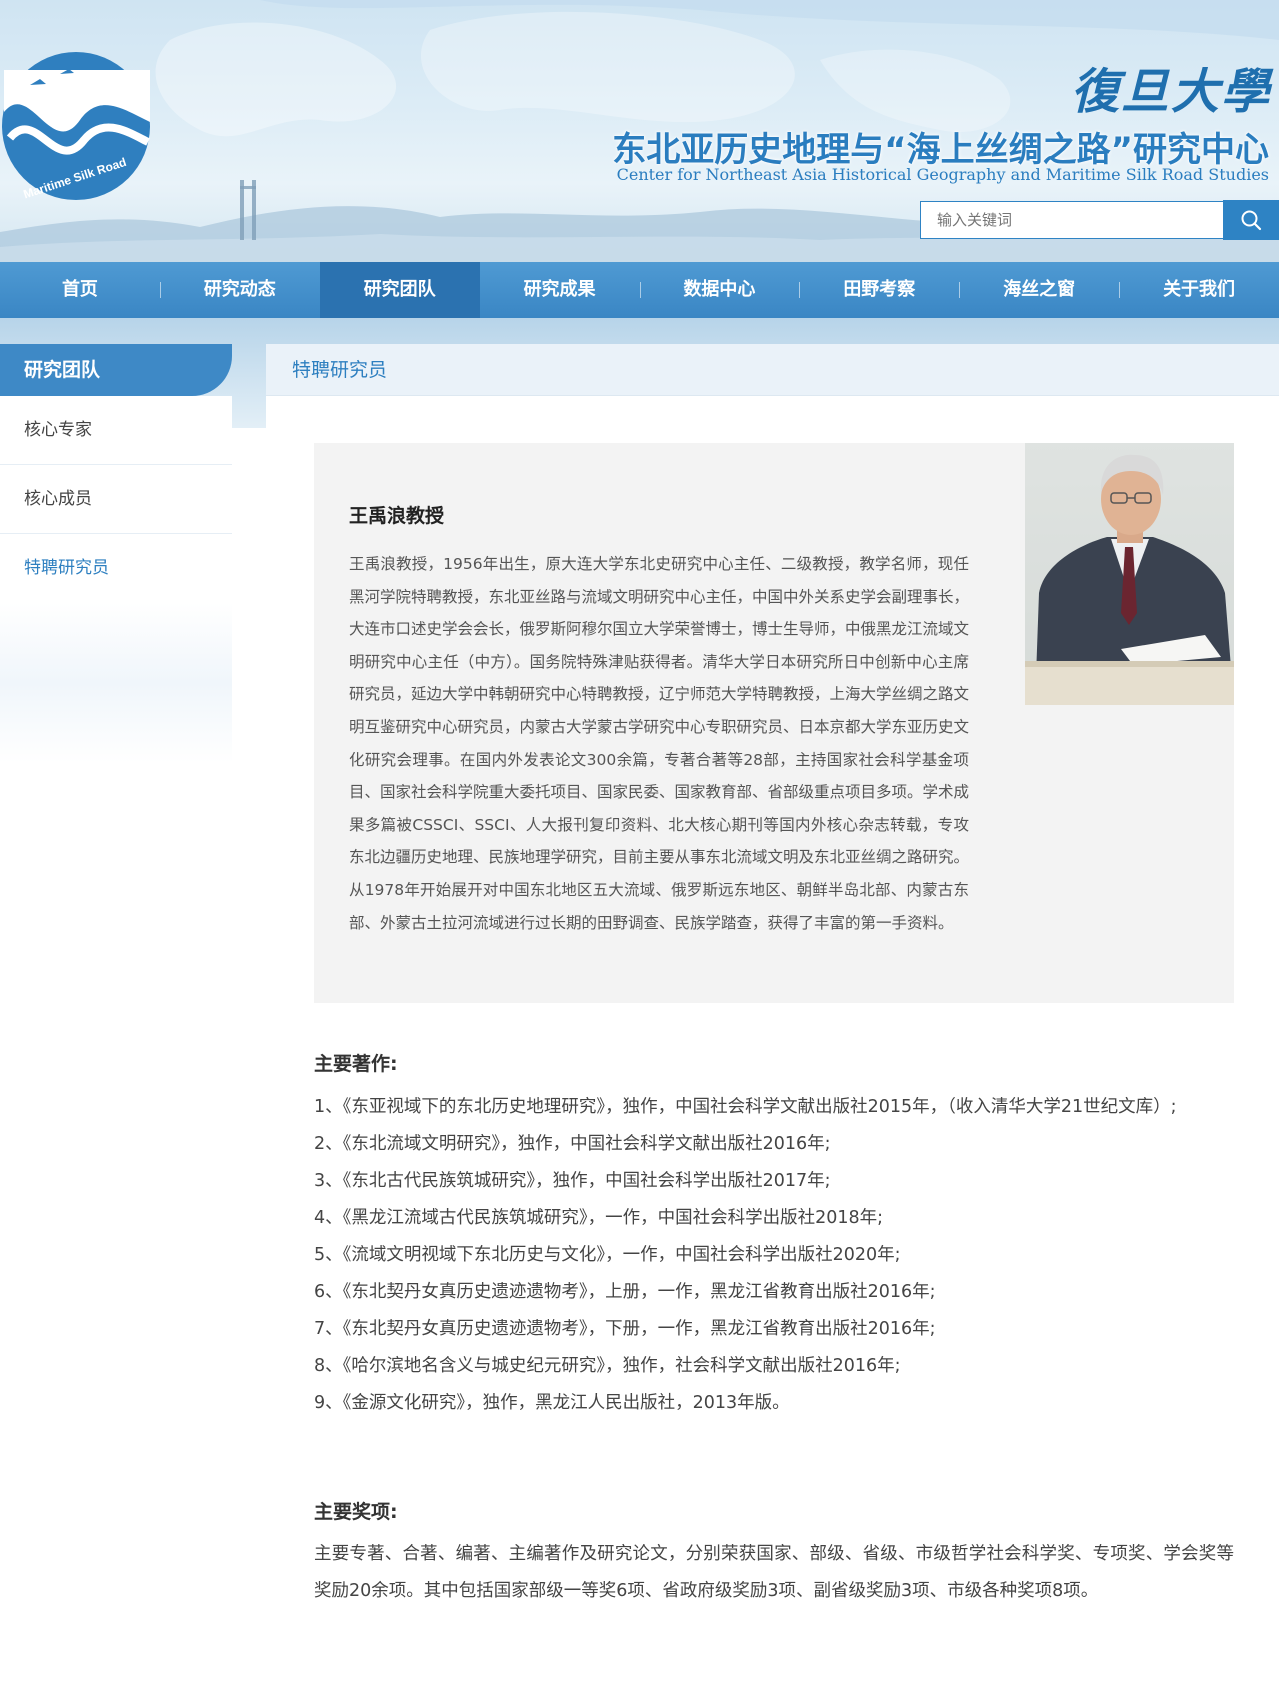  I want to click on sidebar-title: 研究团队, so click(116, 370).